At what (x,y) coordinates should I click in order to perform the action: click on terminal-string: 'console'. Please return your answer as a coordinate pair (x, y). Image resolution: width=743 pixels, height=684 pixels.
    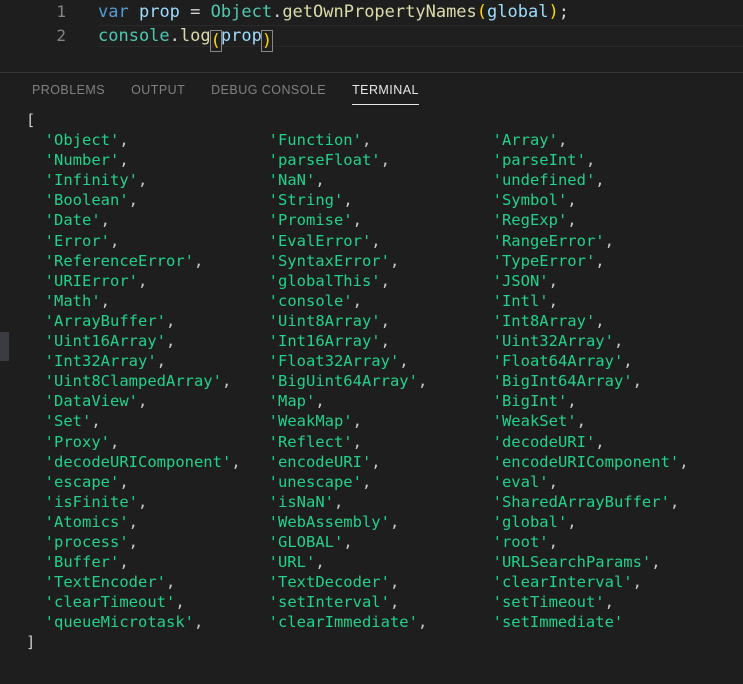
    Looking at the image, I should click on (310, 300).